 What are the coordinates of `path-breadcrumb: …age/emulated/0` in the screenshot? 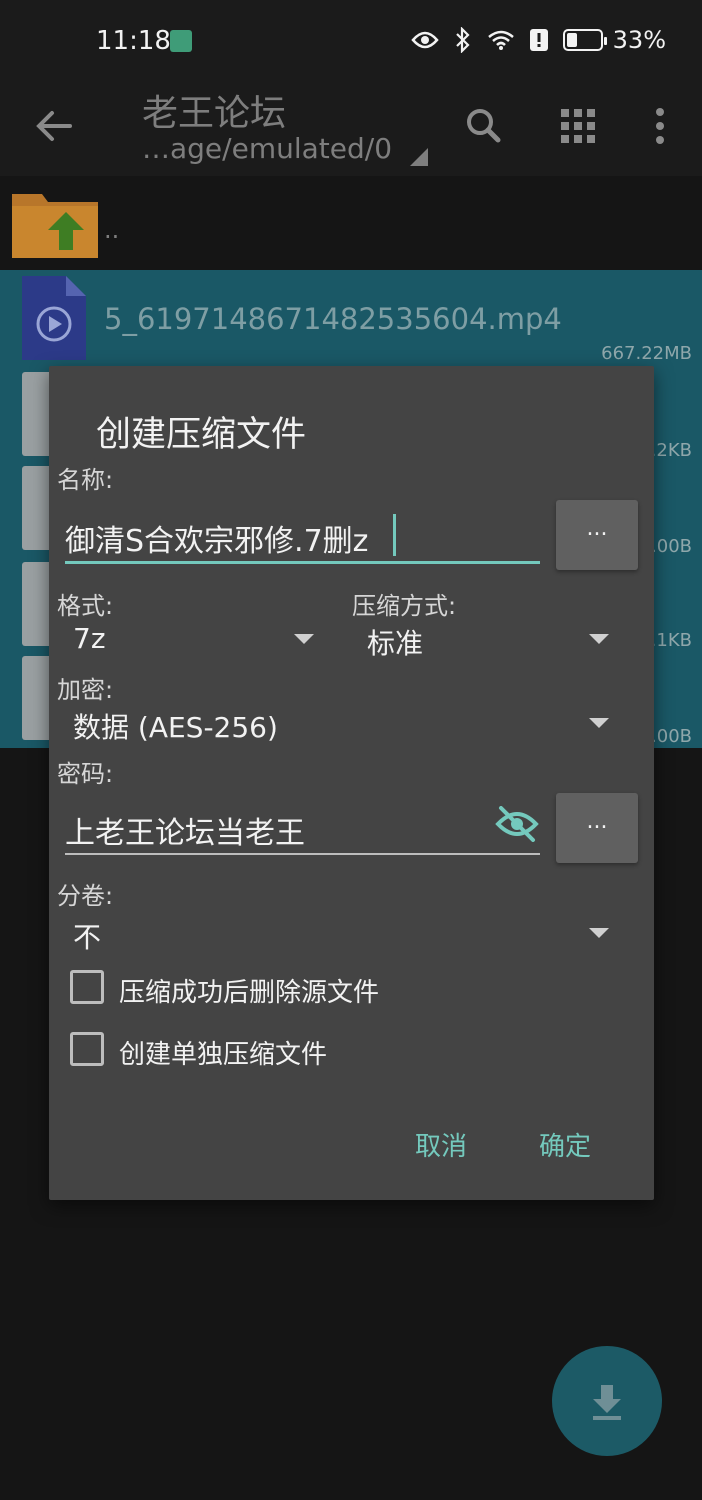 It's located at (267, 148).